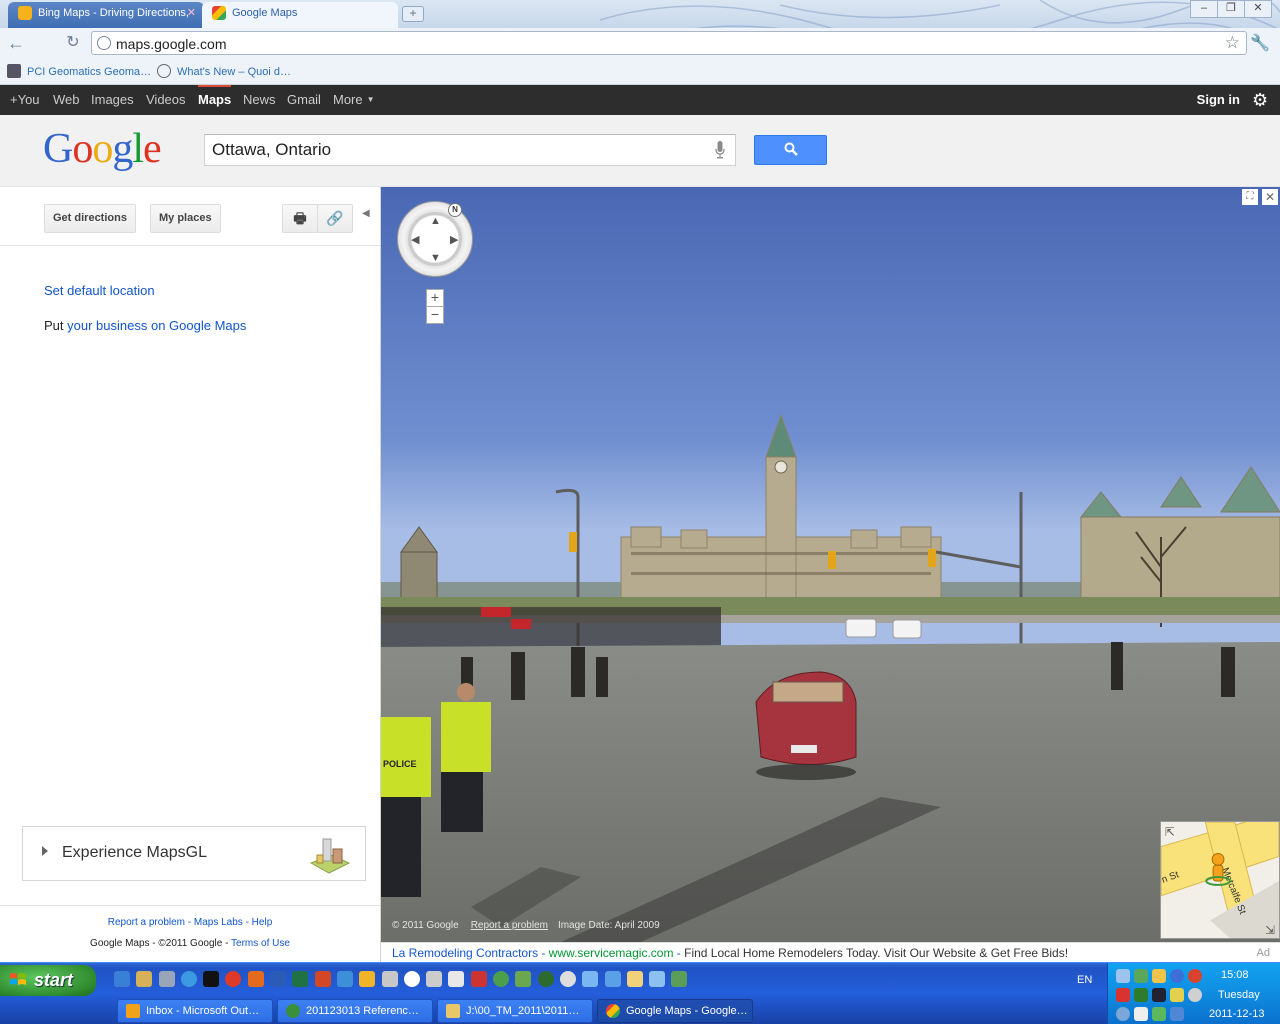 This screenshot has width=1280, height=1024. What do you see at coordinates (366, 213) in the screenshot?
I see `collapse-panel-icon: ◀` at bounding box center [366, 213].